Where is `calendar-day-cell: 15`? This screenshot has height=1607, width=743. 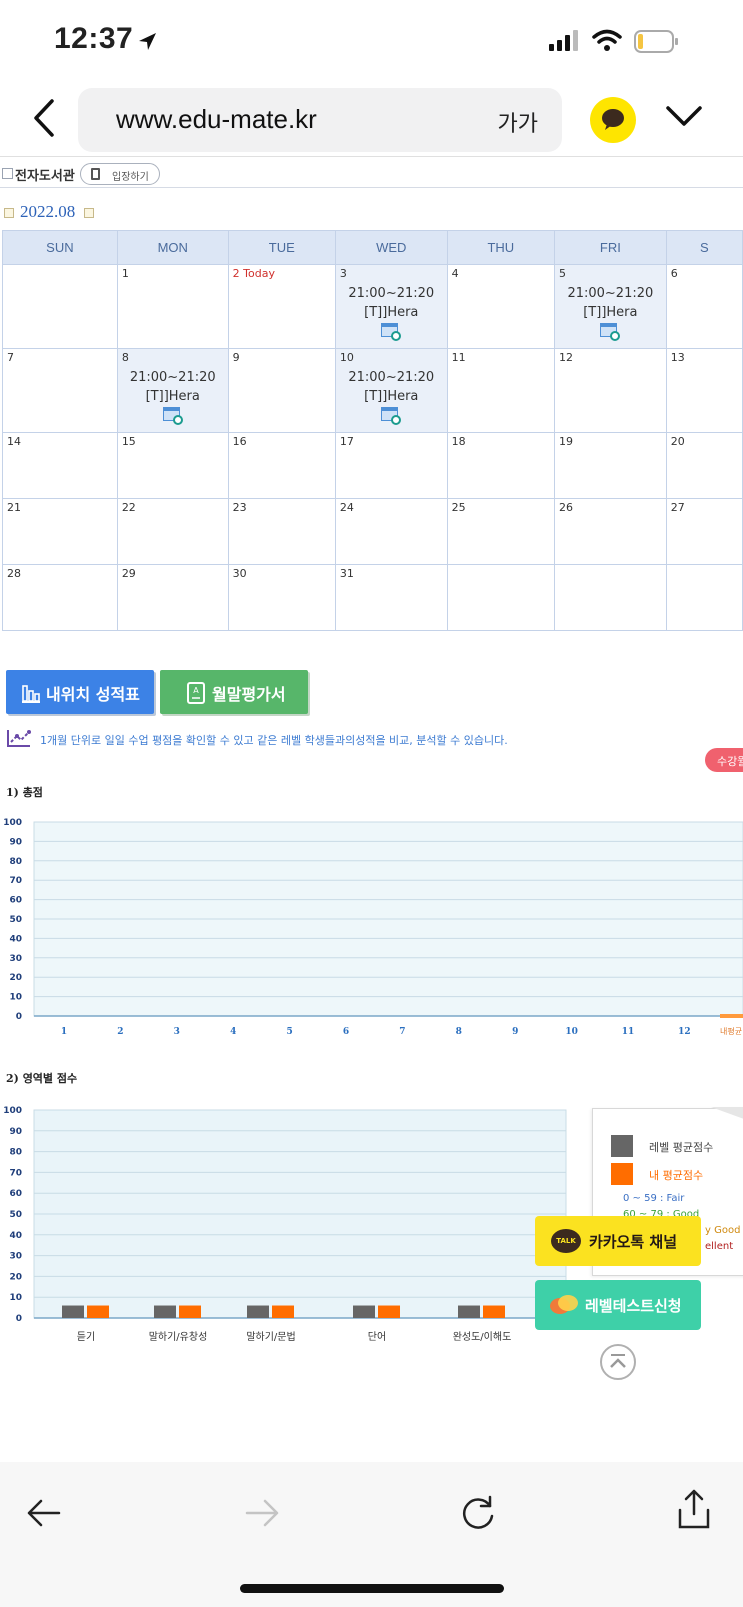
calendar-day-cell: 15 is located at coordinates (172, 465).